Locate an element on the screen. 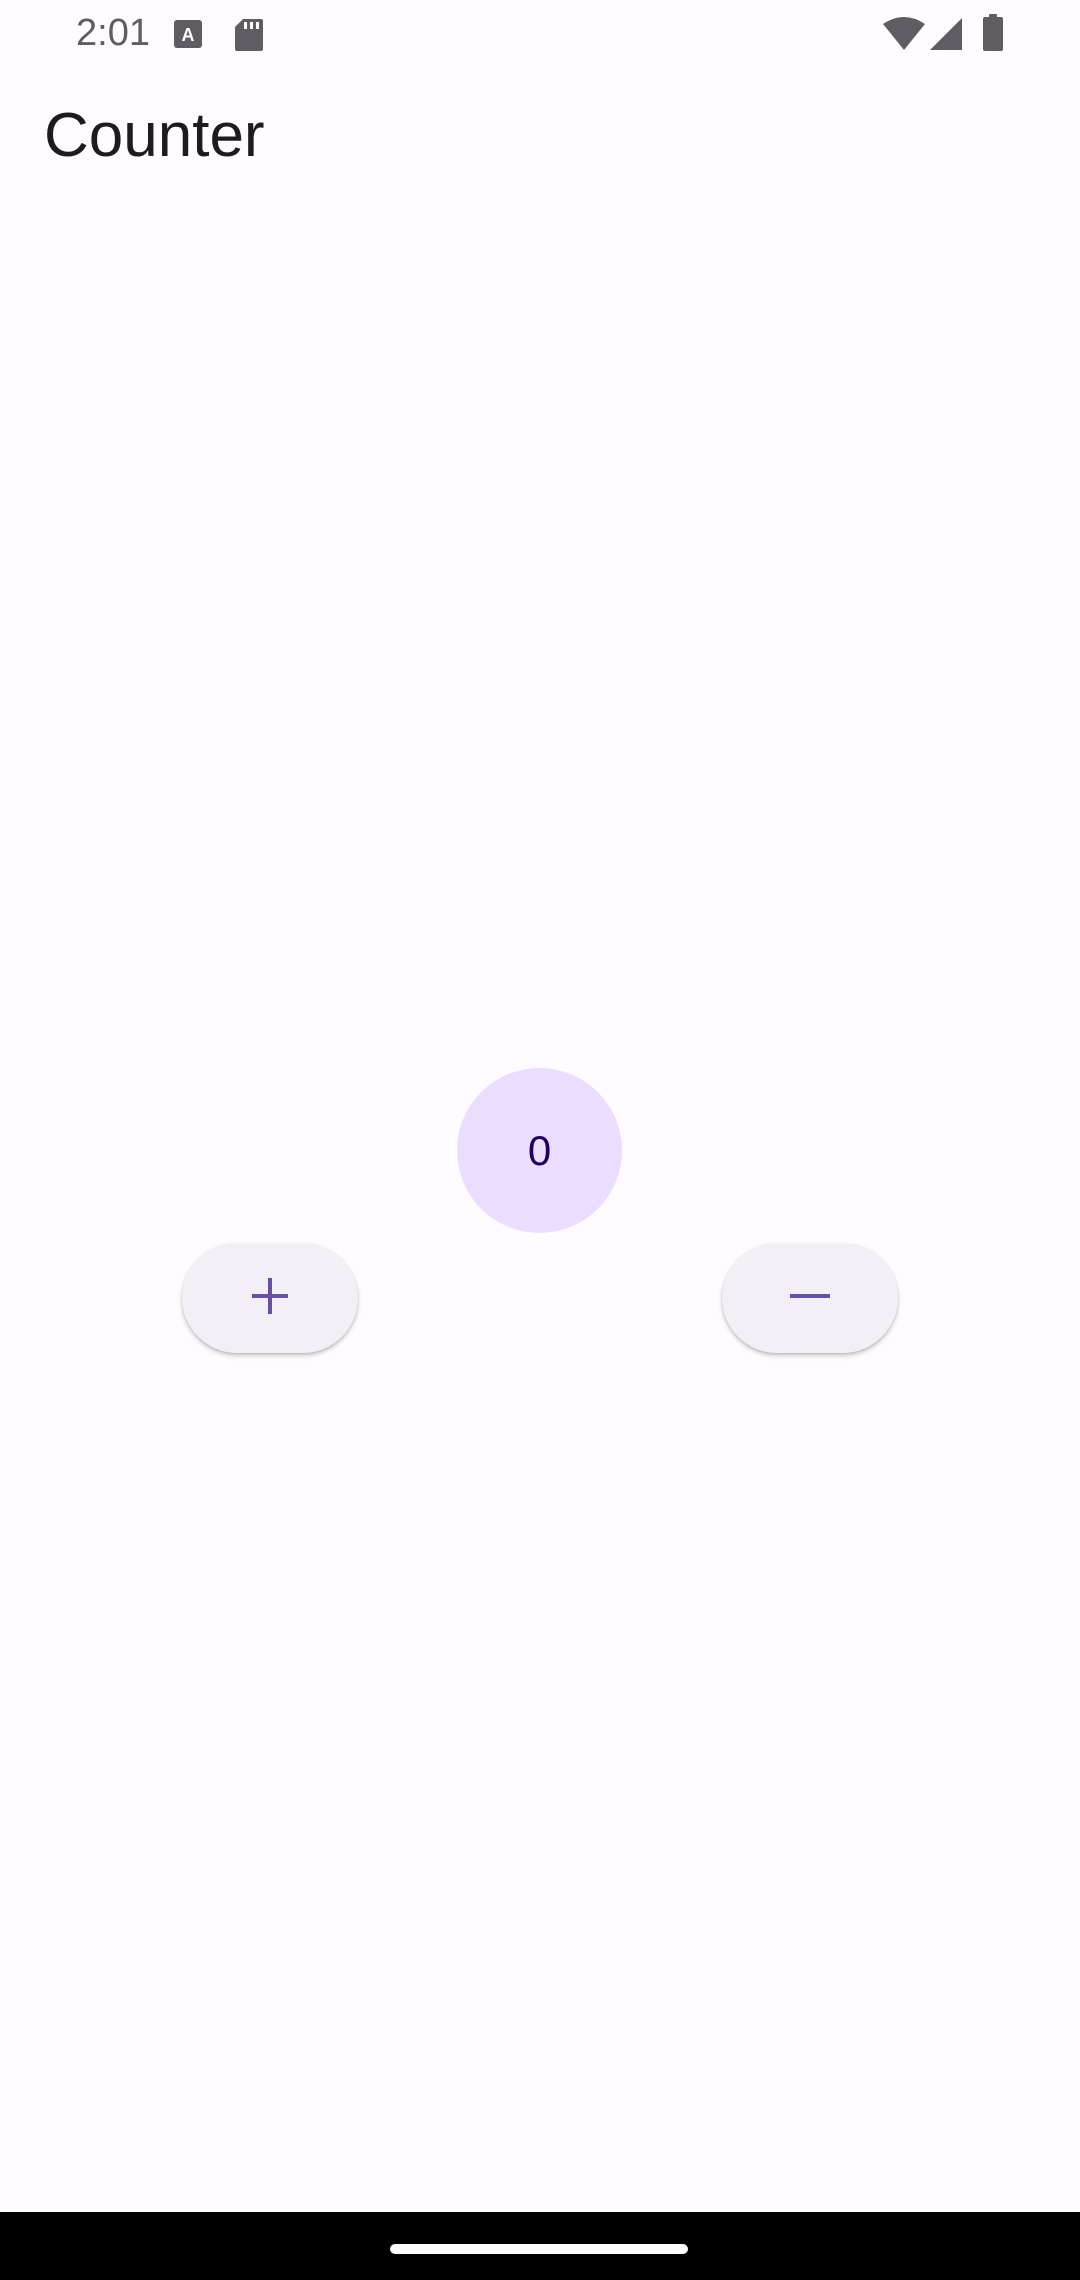  status-bar: 2:01 A is located at coordinates (540, 35).